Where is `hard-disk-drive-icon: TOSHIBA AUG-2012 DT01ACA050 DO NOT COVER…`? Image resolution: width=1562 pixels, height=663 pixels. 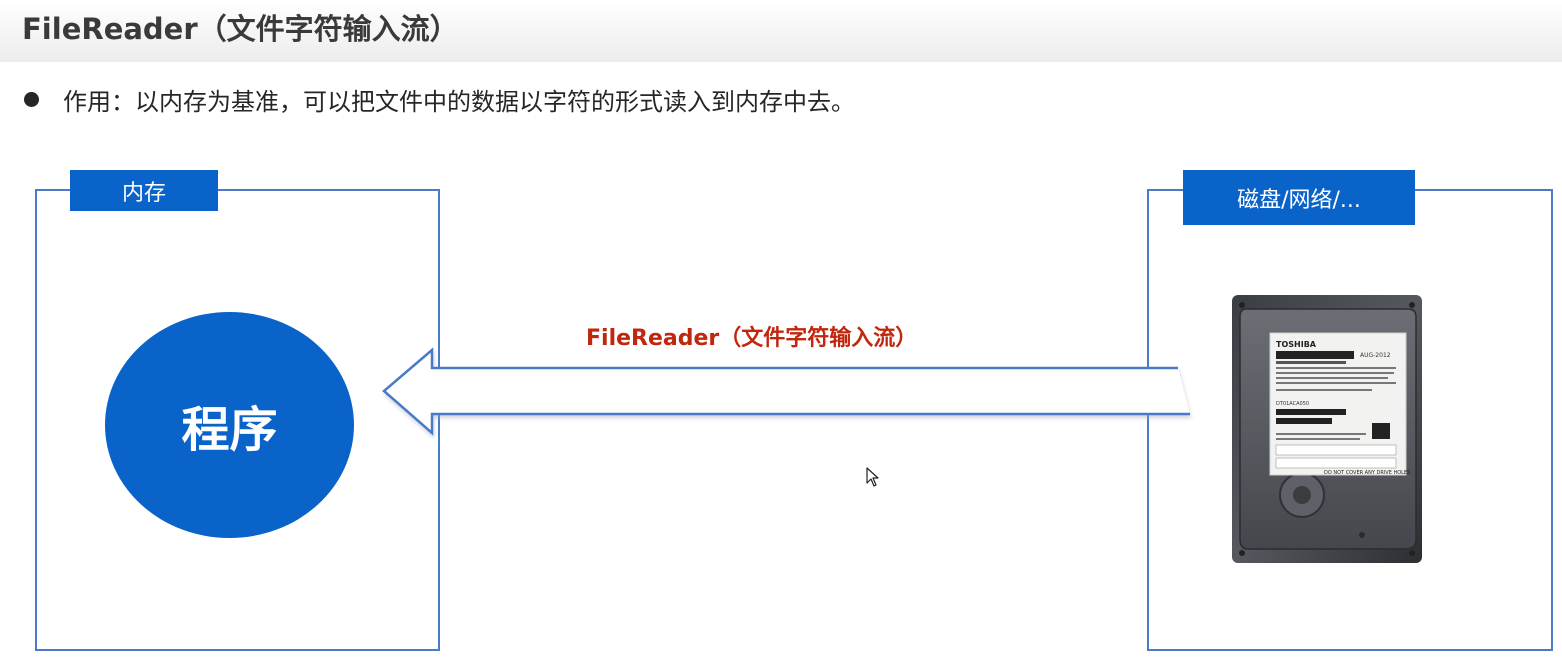
hard-disk-drive-icon: TOSHIBA AUG-2012 DT01ACA050 DO NOT COVER… is located at coordinates (1327, 429).